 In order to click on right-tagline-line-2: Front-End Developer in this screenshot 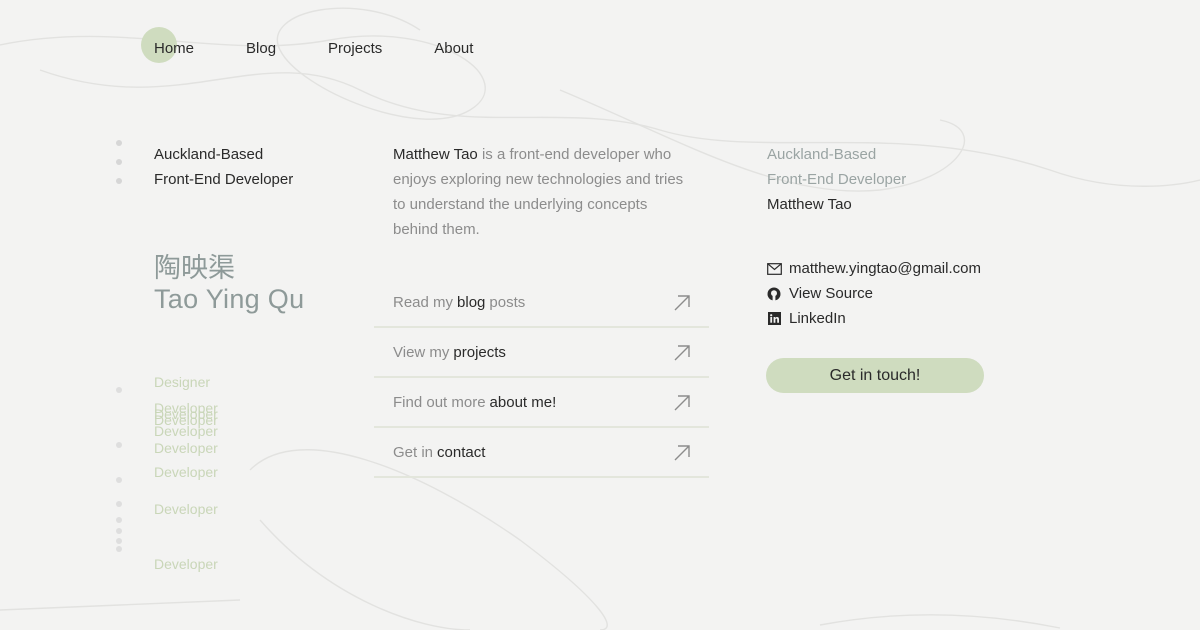, I will do `click(837, 179)`.